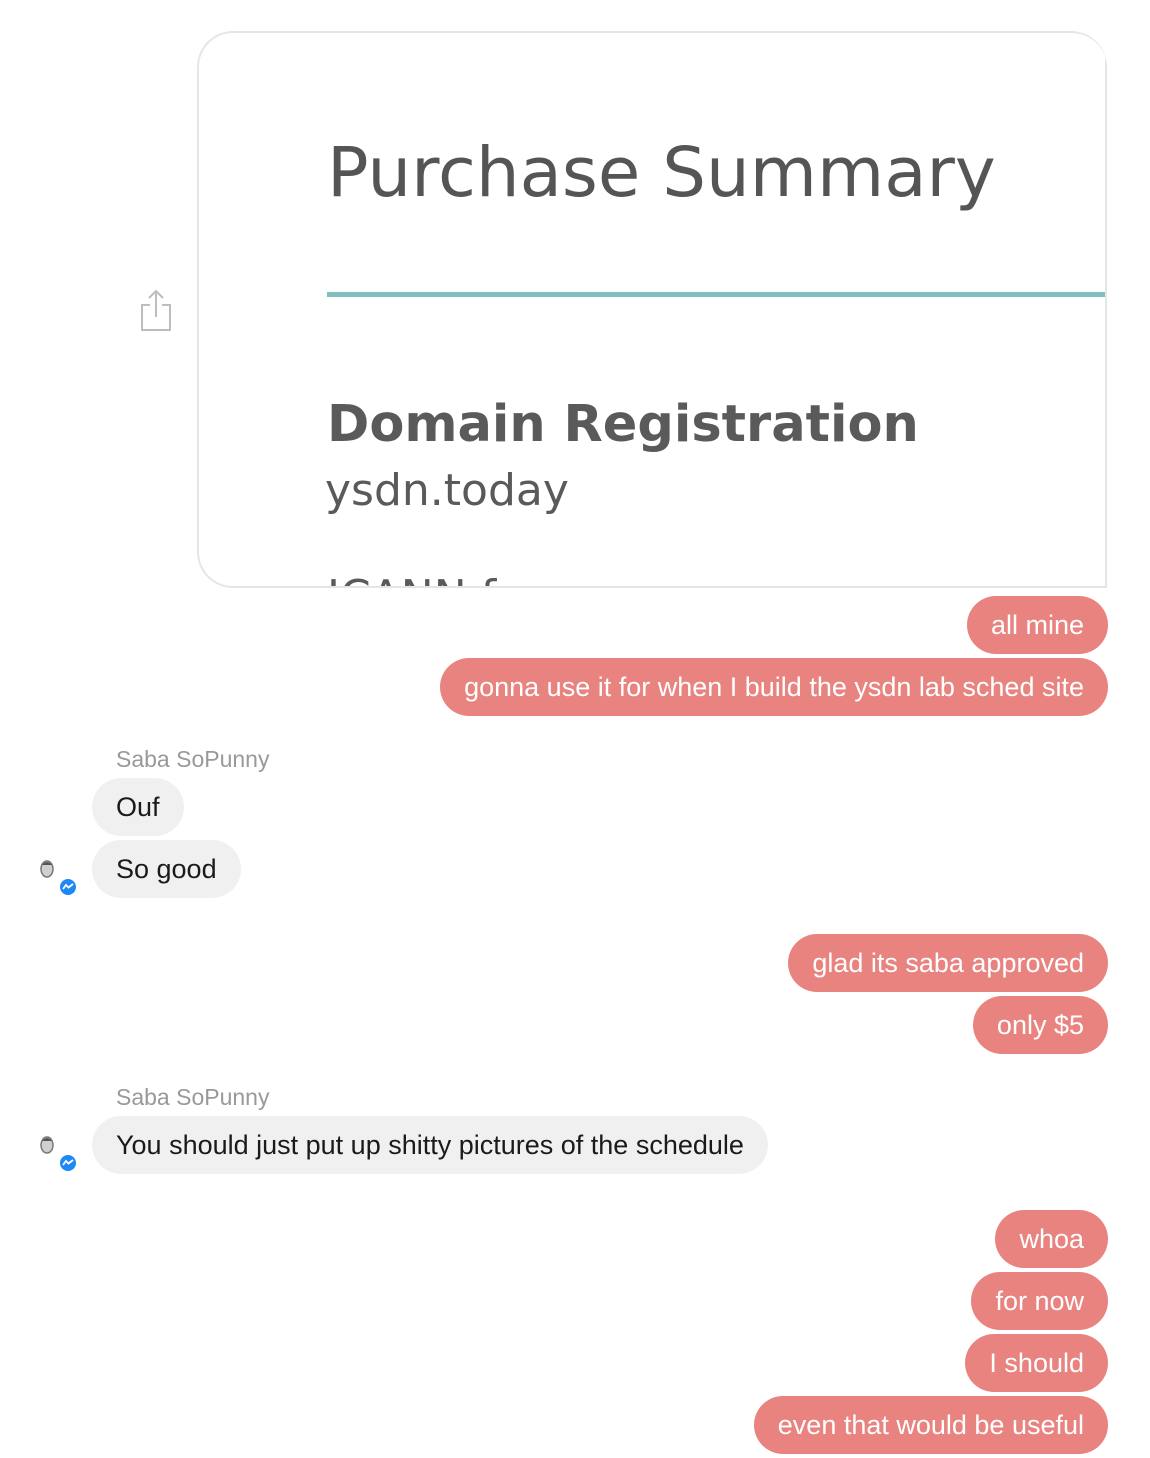 The height and width of the screenshot is (1458, 1150). What do you see at coordinates (1037, 625) in the screenshot?
I see `outgoing-message: all mine` at bounding box center [1037, 625].